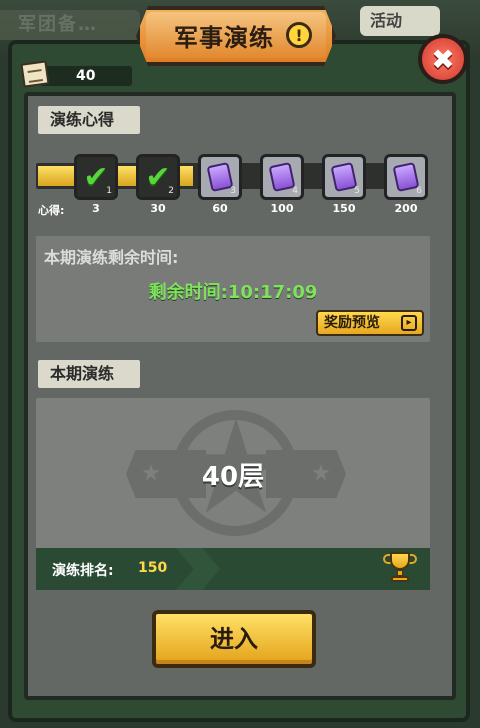  Describe the element at coordinates (406, 177) in the screenshot. I see `reward-node: 6` at that location.